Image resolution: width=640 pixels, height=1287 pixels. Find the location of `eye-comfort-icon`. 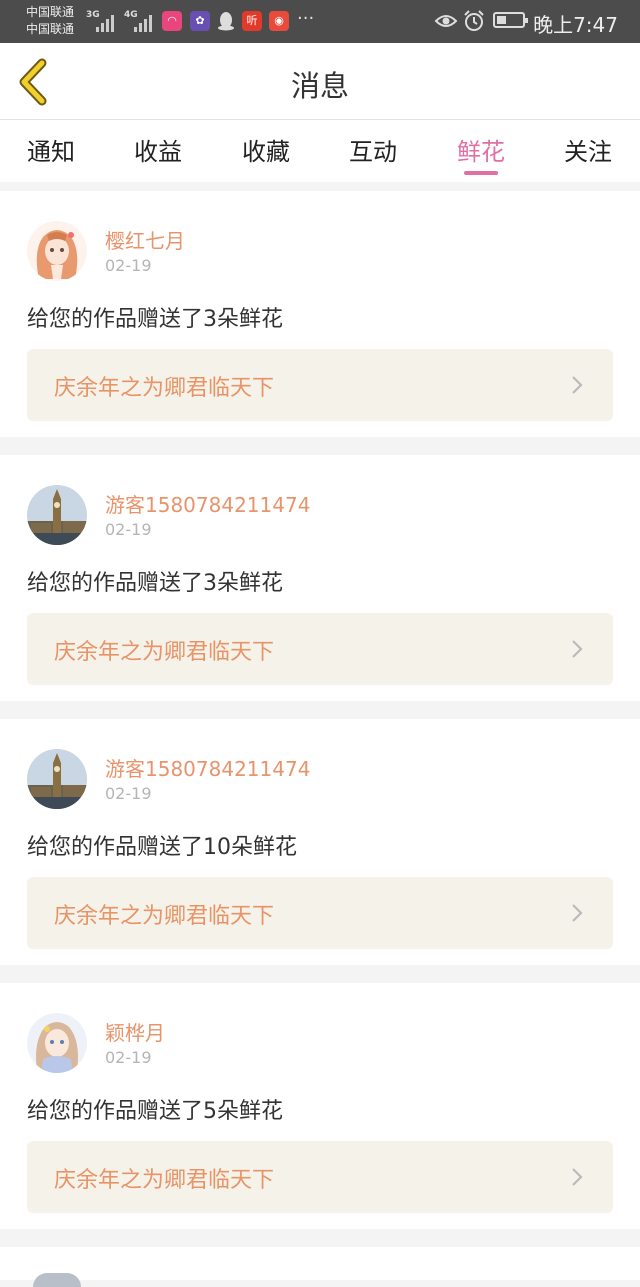

eye-comfort-icon is located at coordinates (446, 23).